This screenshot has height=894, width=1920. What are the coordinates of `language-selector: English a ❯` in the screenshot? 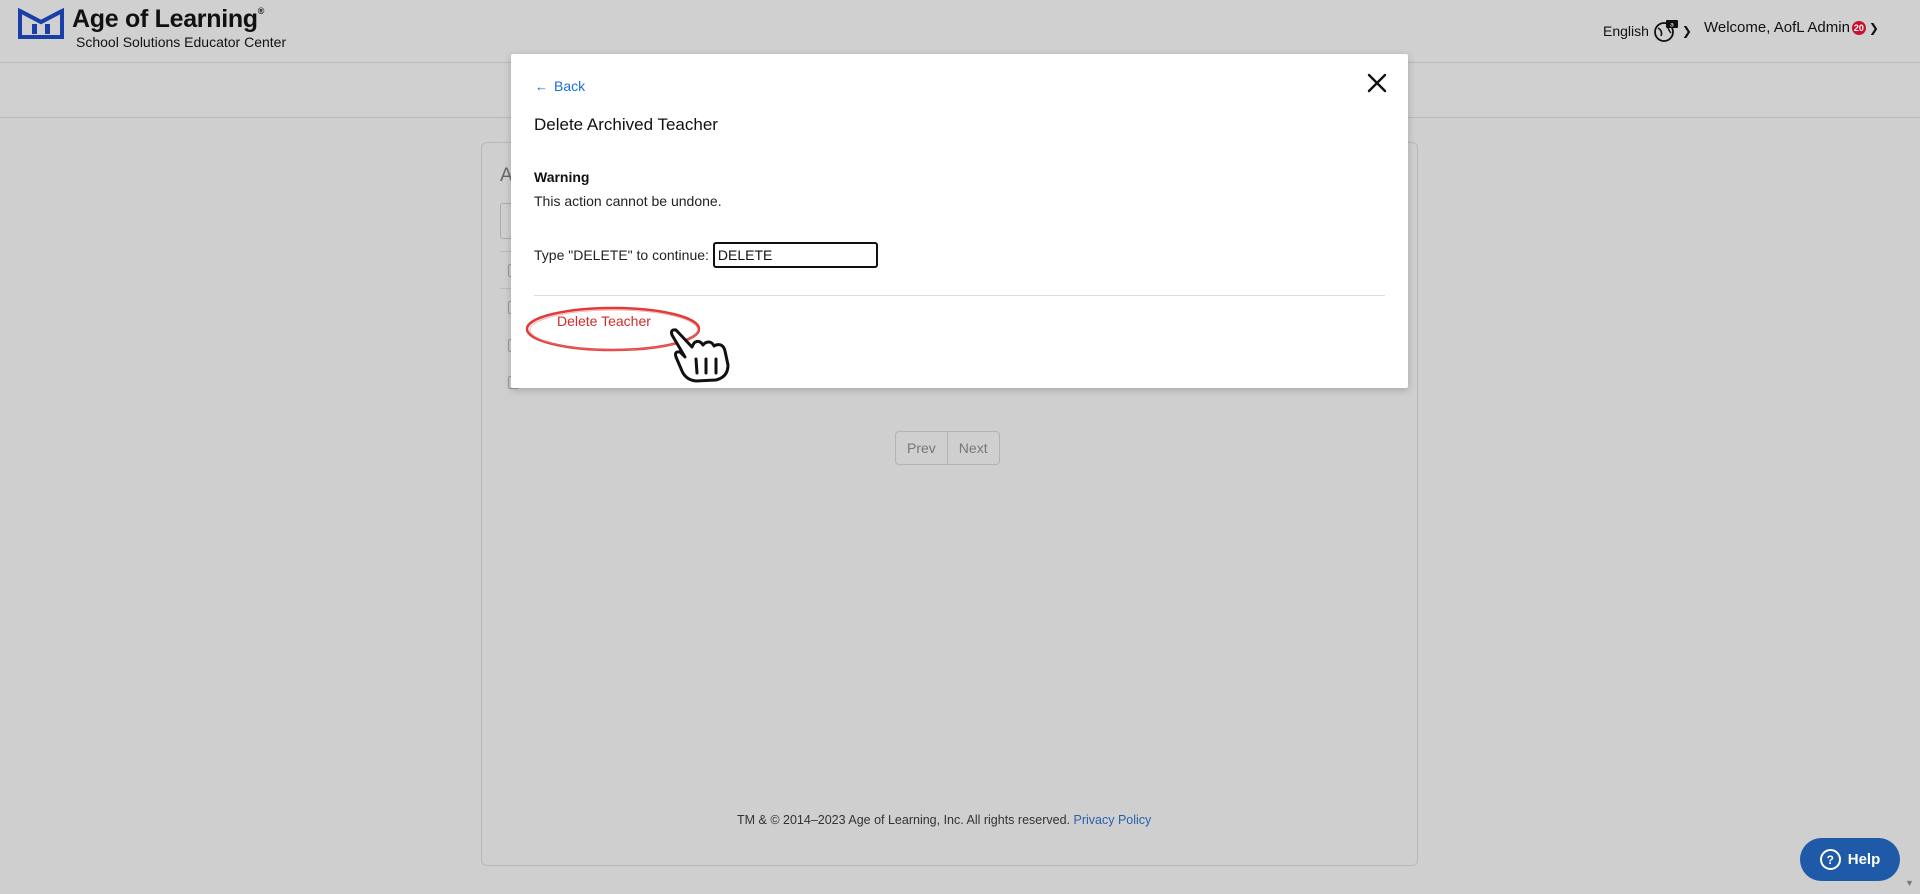 It's located at (1647, 31).